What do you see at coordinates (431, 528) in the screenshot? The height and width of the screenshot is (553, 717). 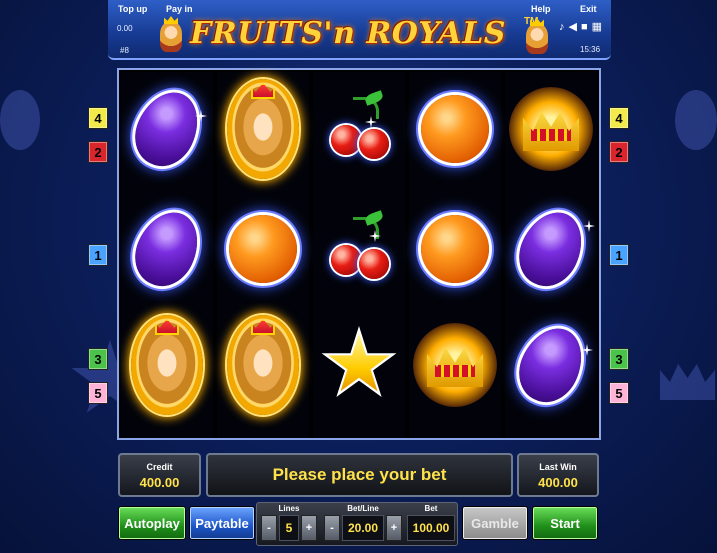 I see `bet-value: 100.00` at bounding box center [431, 528].